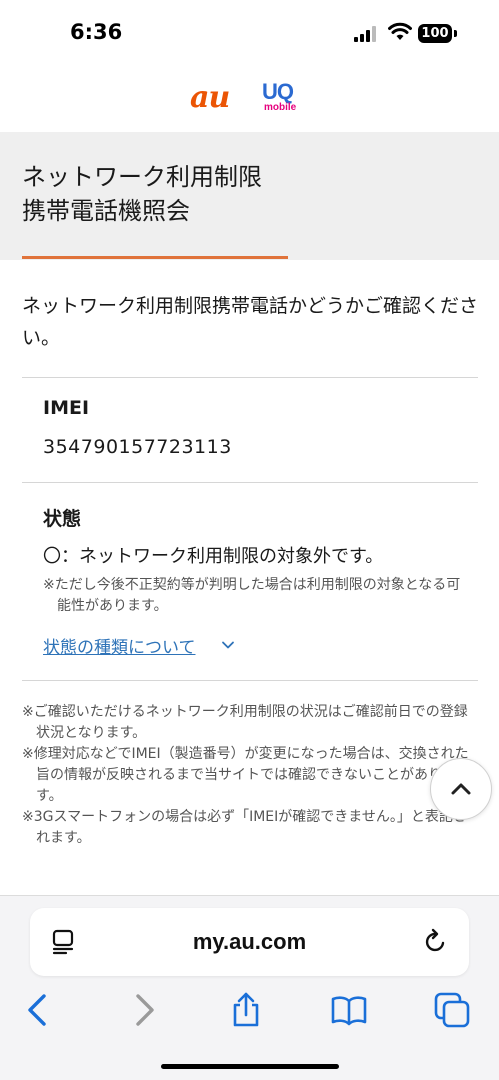  I want to click on page-title-line-1: ネットワーク利用制限, so click(142, 177).